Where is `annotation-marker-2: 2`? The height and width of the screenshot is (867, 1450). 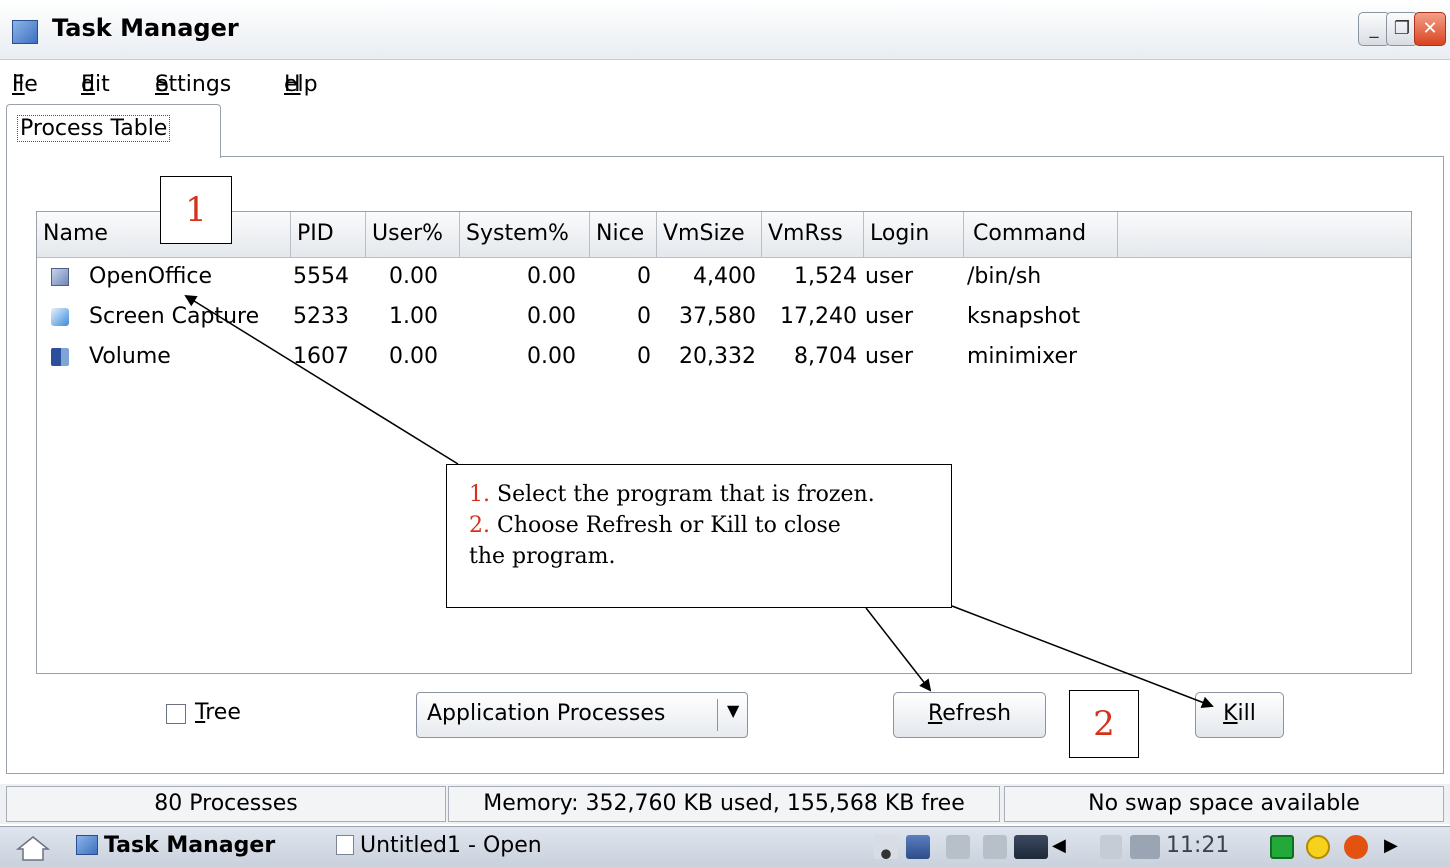
annotation-marker-2: 2 is located at coordinates (1104, 724).